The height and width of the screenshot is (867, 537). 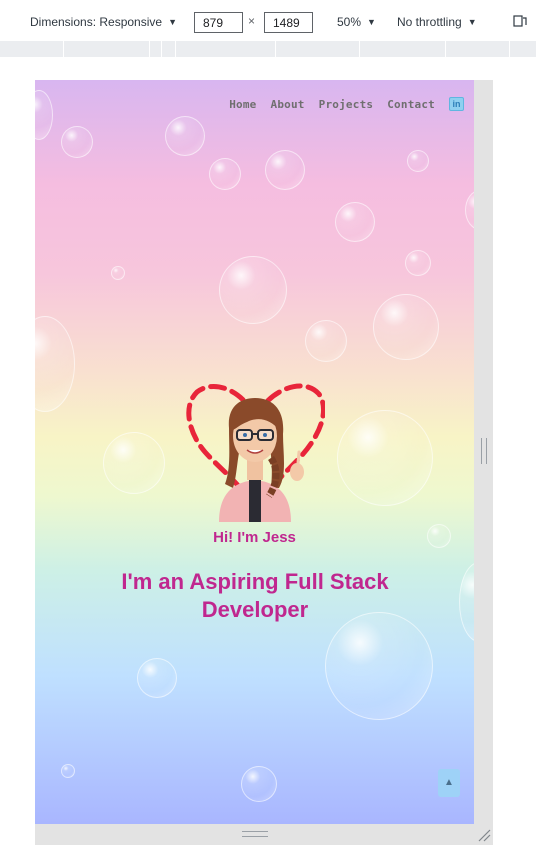 I want to click on nav-link-about: About, so click(x=288, y=104).